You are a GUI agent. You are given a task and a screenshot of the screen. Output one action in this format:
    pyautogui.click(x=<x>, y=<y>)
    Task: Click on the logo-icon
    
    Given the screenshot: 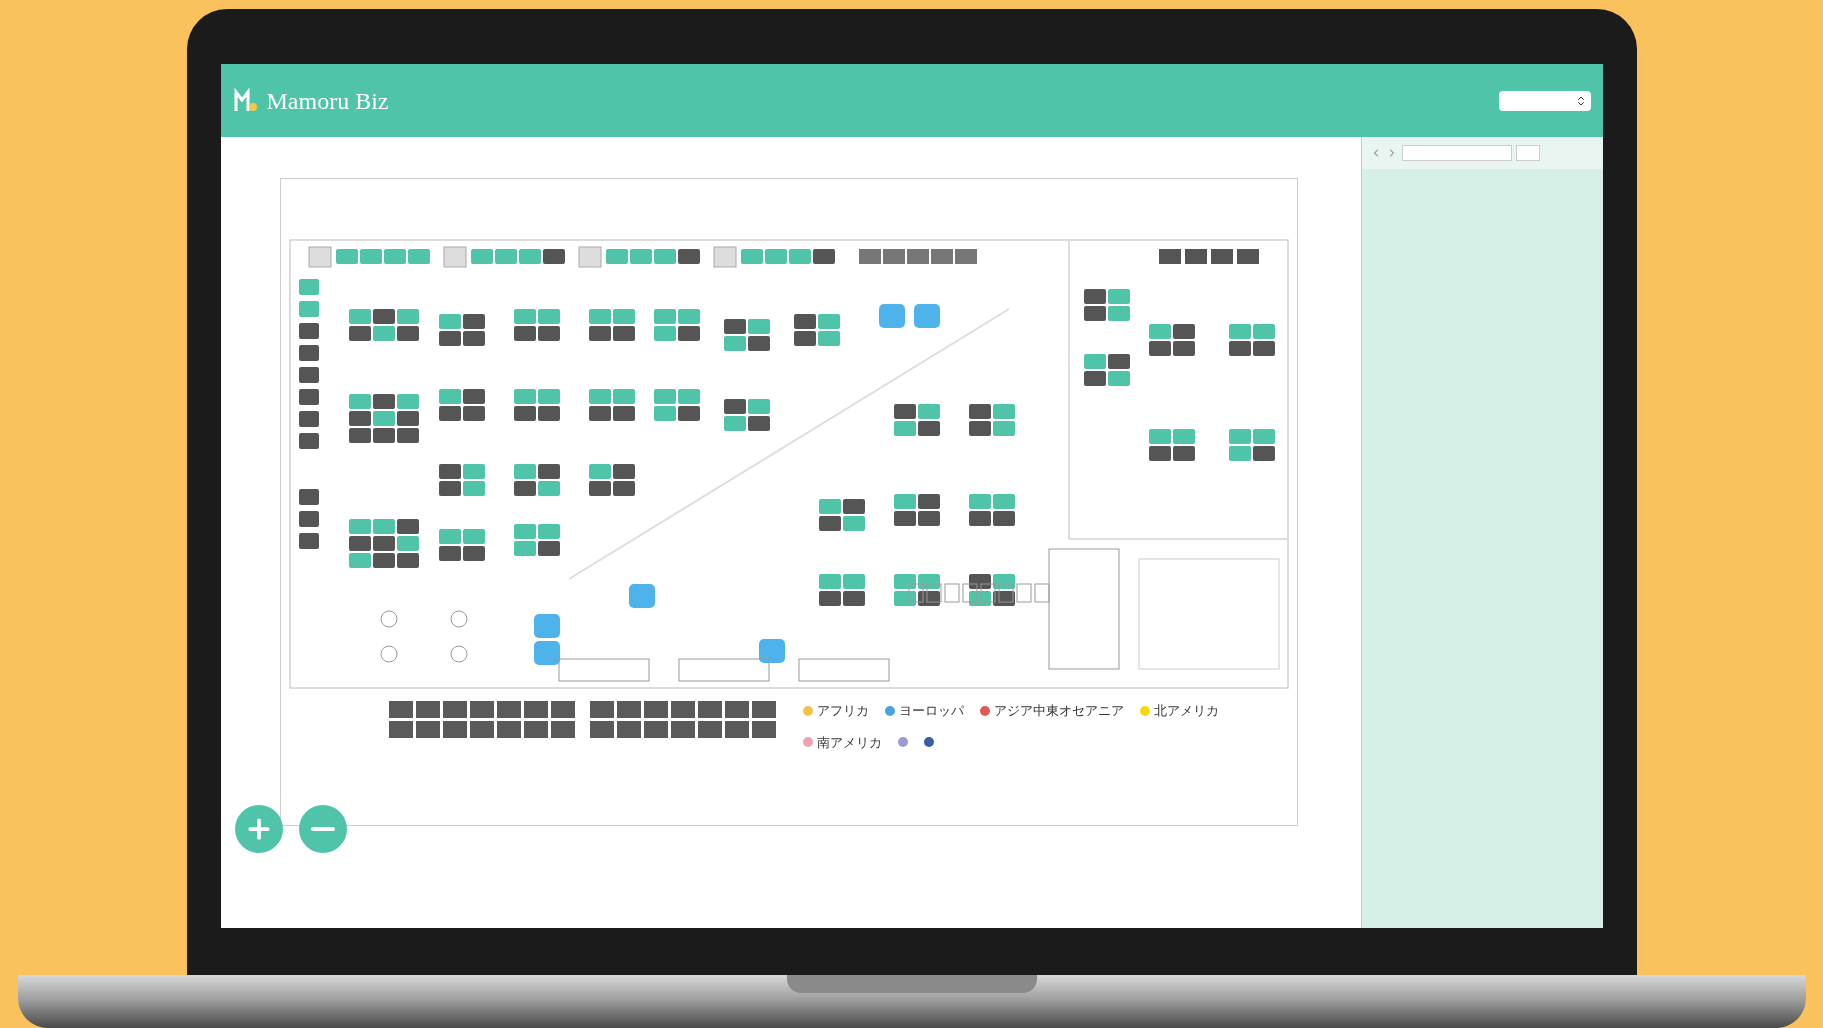 What is the action you would take?
    pyautogui.click(x=245, y=100)
    